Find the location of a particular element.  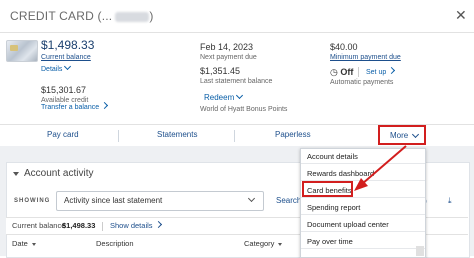

current-balance-value: $1,498.33 is located at coordinates (68, 45).